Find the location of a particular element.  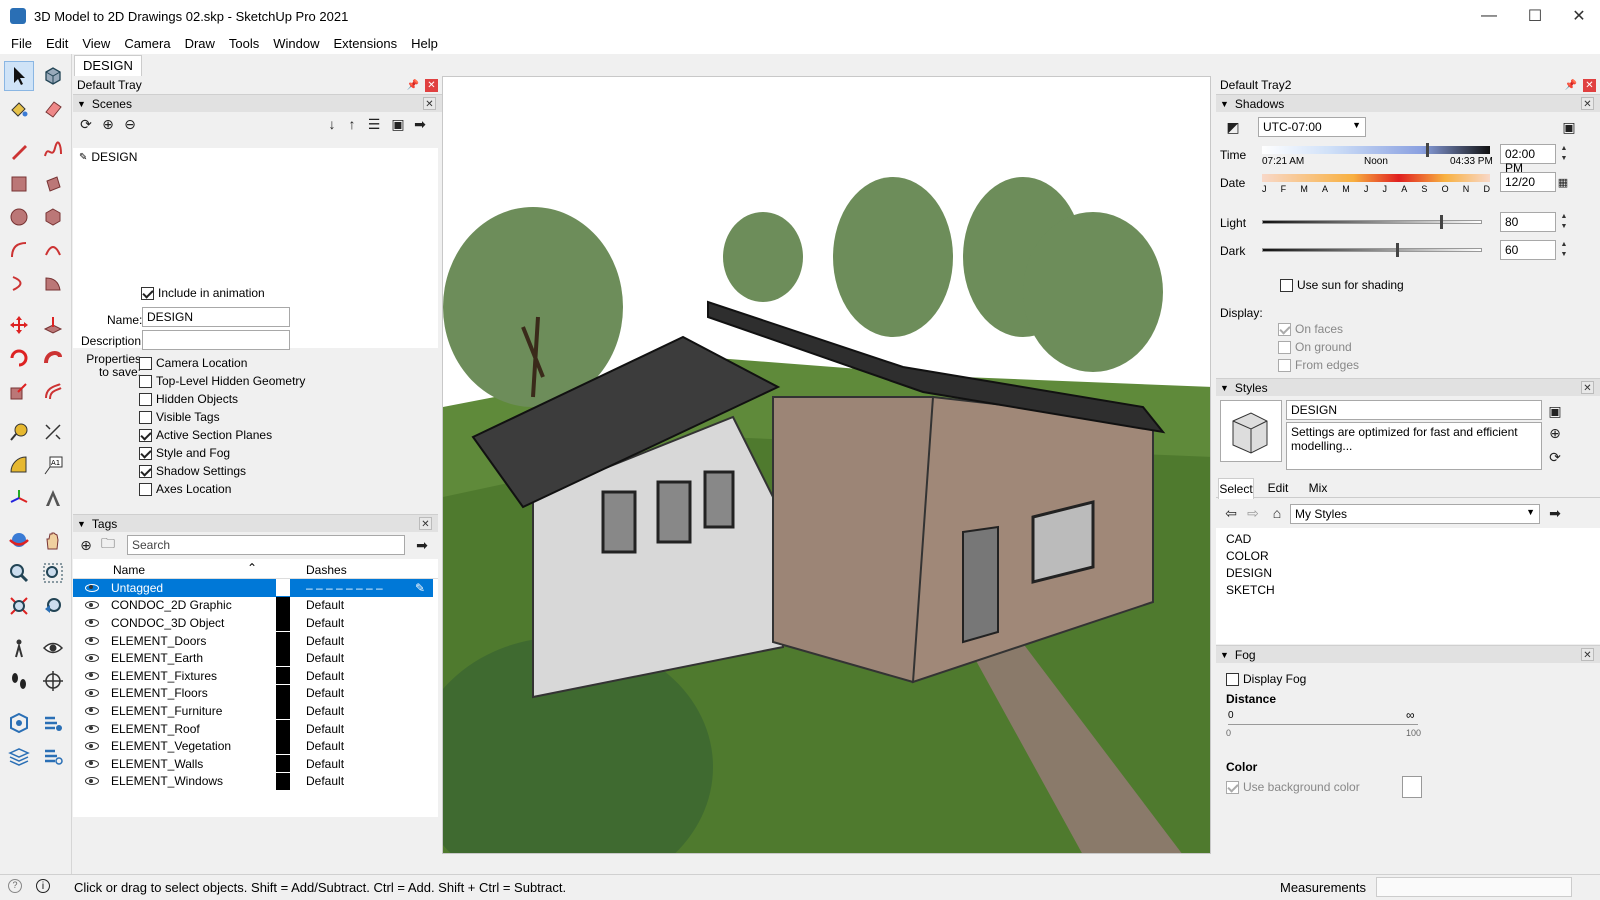

circle-tool is located at coordinates (19, 217).